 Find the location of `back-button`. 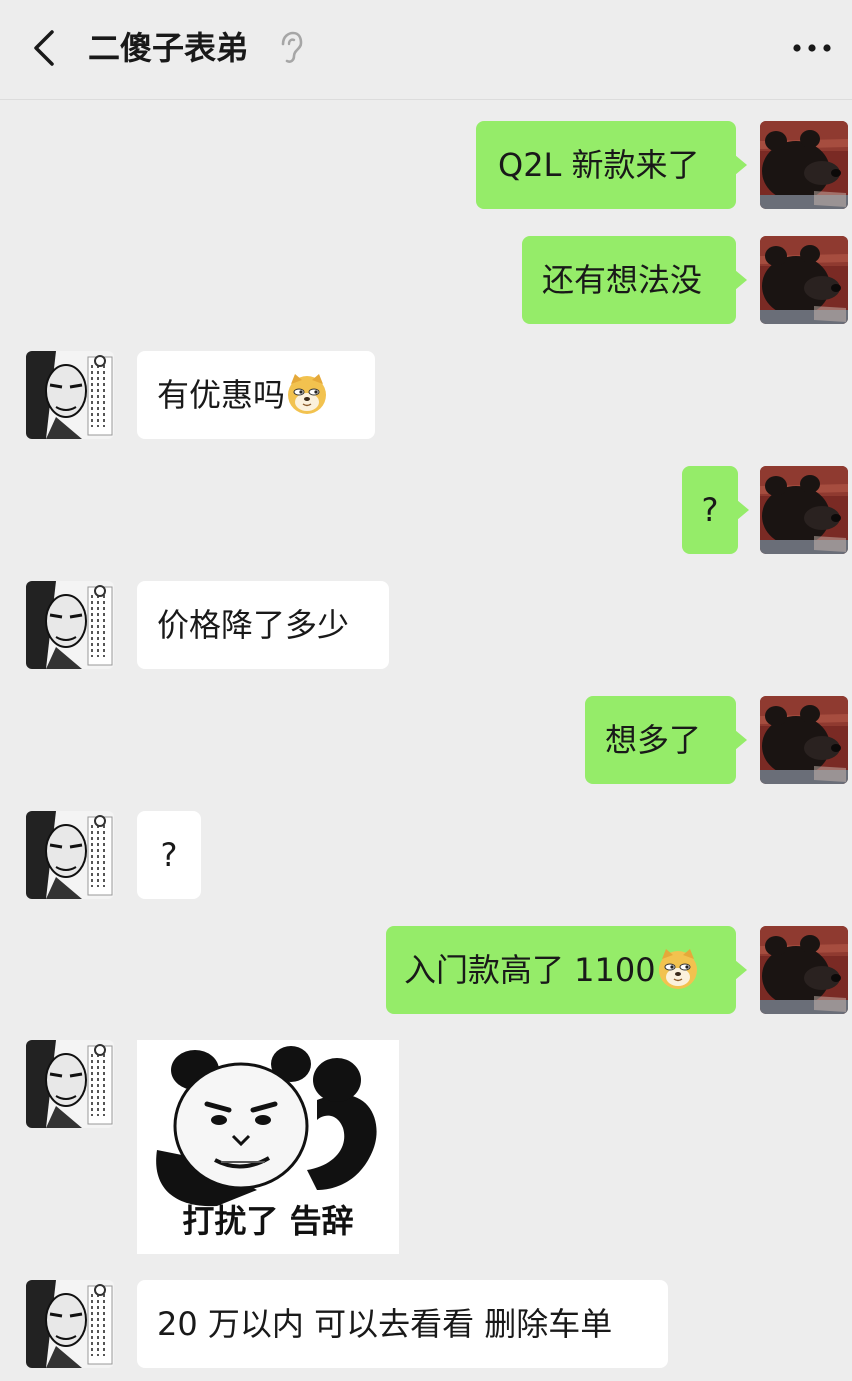

back-button is located at coordinates (44, 48).